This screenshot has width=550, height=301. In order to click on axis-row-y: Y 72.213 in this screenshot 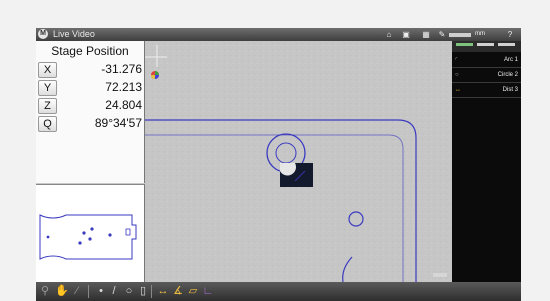, I will do `click(90, 88)`.